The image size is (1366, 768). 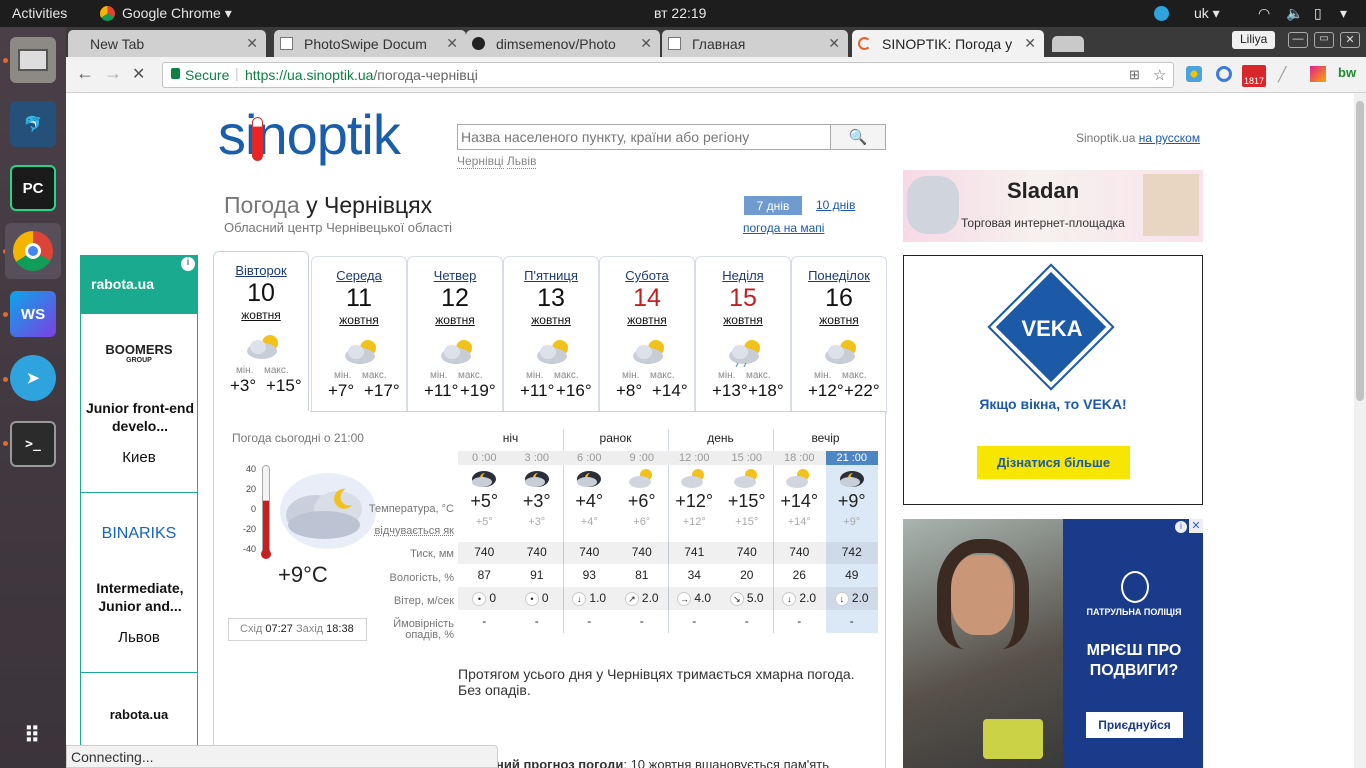 What do you see at coordinates (261, 333) in the screenshot?
I see `day-tab-1: Вівторок 10 жовтня мін. макс. +3° +15°` at bounding box center [261, 333].